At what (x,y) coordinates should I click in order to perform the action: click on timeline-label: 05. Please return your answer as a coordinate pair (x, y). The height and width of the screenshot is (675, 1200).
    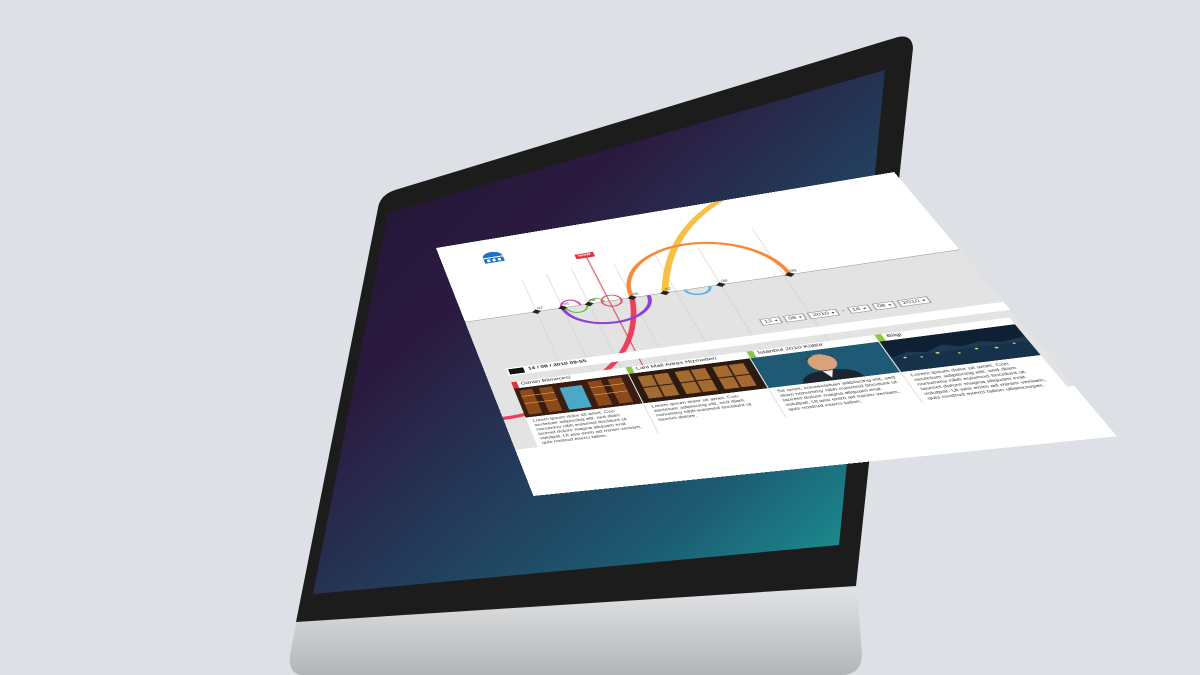
    Looking at the image, I should click on (567, 304).